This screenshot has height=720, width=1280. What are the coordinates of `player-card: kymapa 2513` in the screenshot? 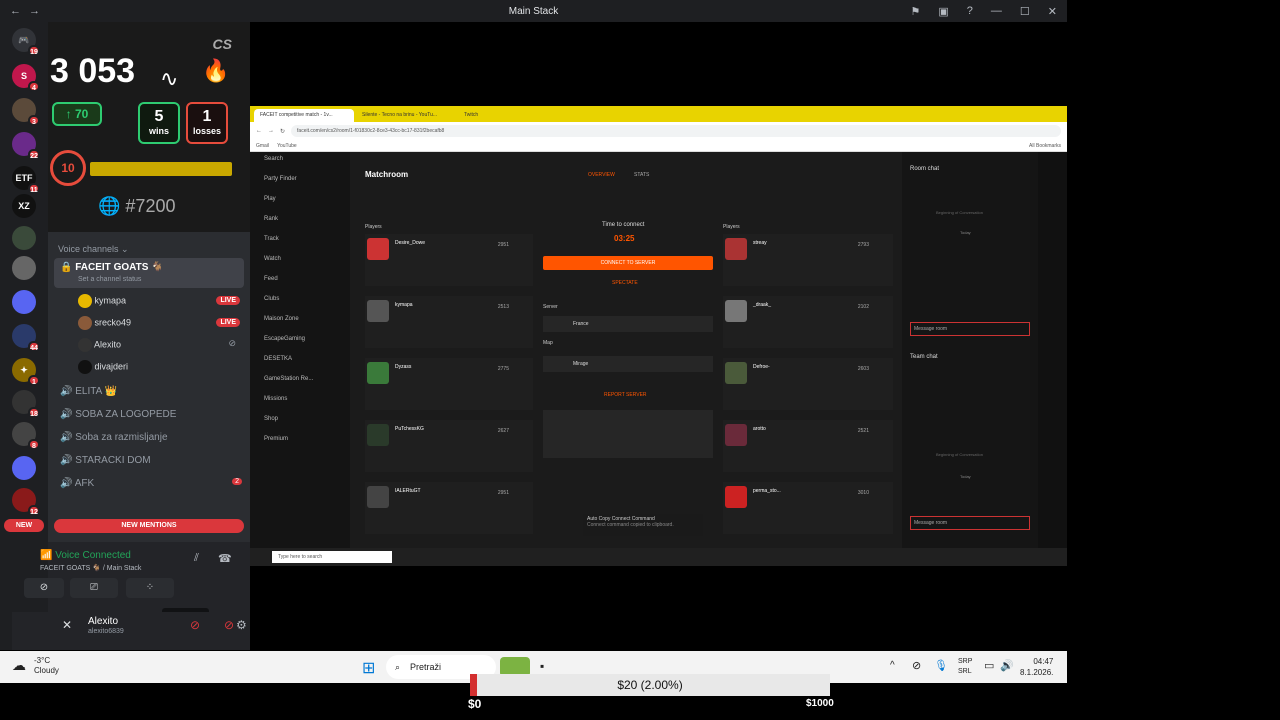 It's located at (449, 322).